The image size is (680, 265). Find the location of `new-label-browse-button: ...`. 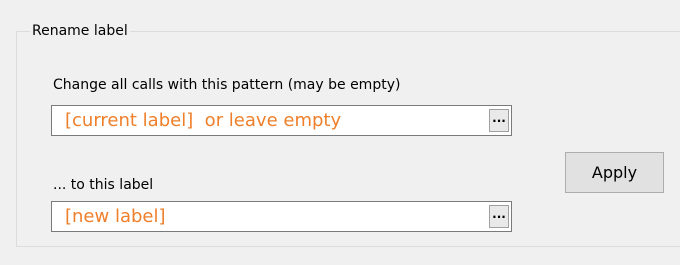

new-label-browse-button: ... is located at coordinates (499, 216).